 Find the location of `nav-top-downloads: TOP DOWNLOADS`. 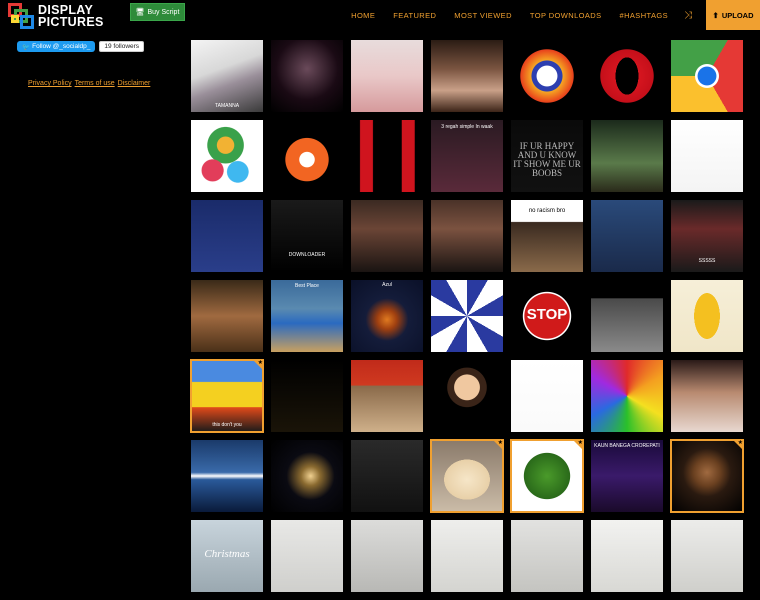

nav-top-downloads: TOP DOWNLOADS is located at coordinates (566, 15).